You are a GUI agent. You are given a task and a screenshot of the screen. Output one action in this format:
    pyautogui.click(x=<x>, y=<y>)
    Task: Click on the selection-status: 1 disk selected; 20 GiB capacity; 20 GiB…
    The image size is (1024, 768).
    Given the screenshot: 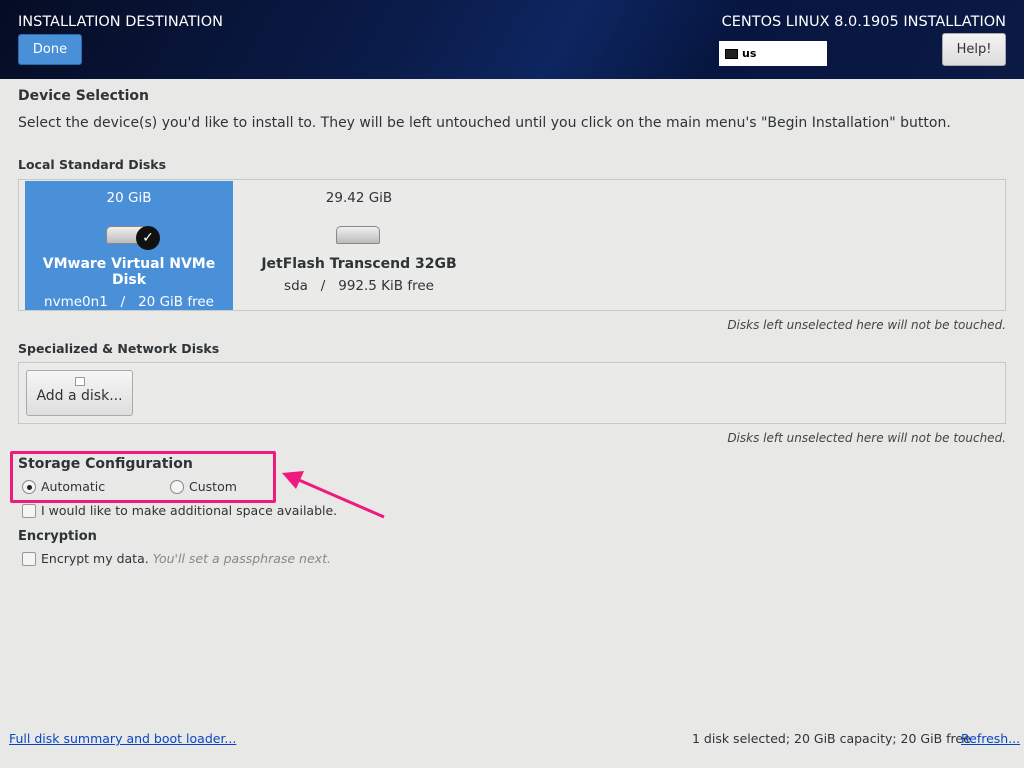 What is the action you would take?
    pyautogui.click(x=831, y=738)
    